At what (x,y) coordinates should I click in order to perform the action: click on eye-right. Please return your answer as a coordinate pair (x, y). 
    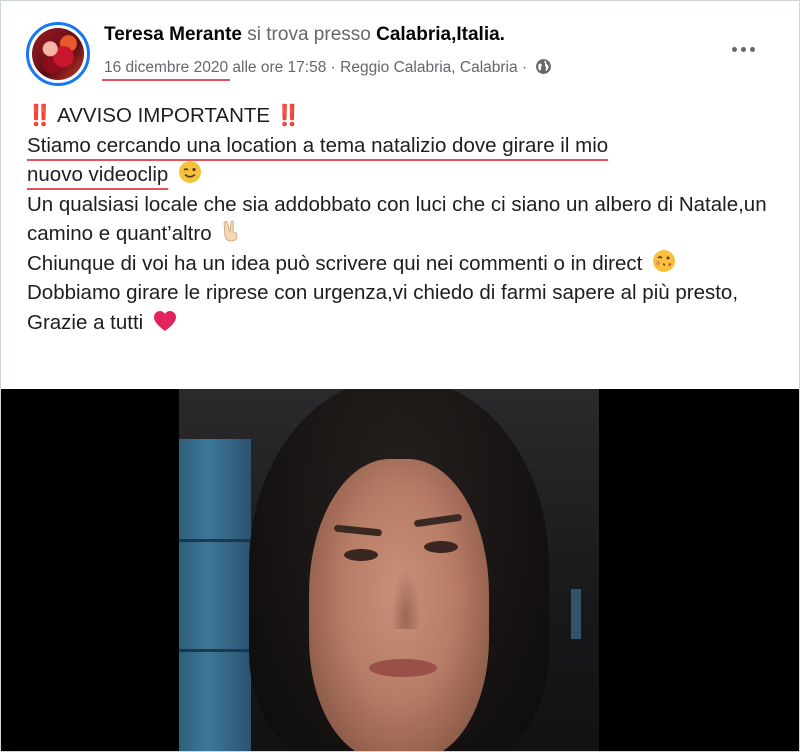
    Looking at the image, I should click on (441, 547).